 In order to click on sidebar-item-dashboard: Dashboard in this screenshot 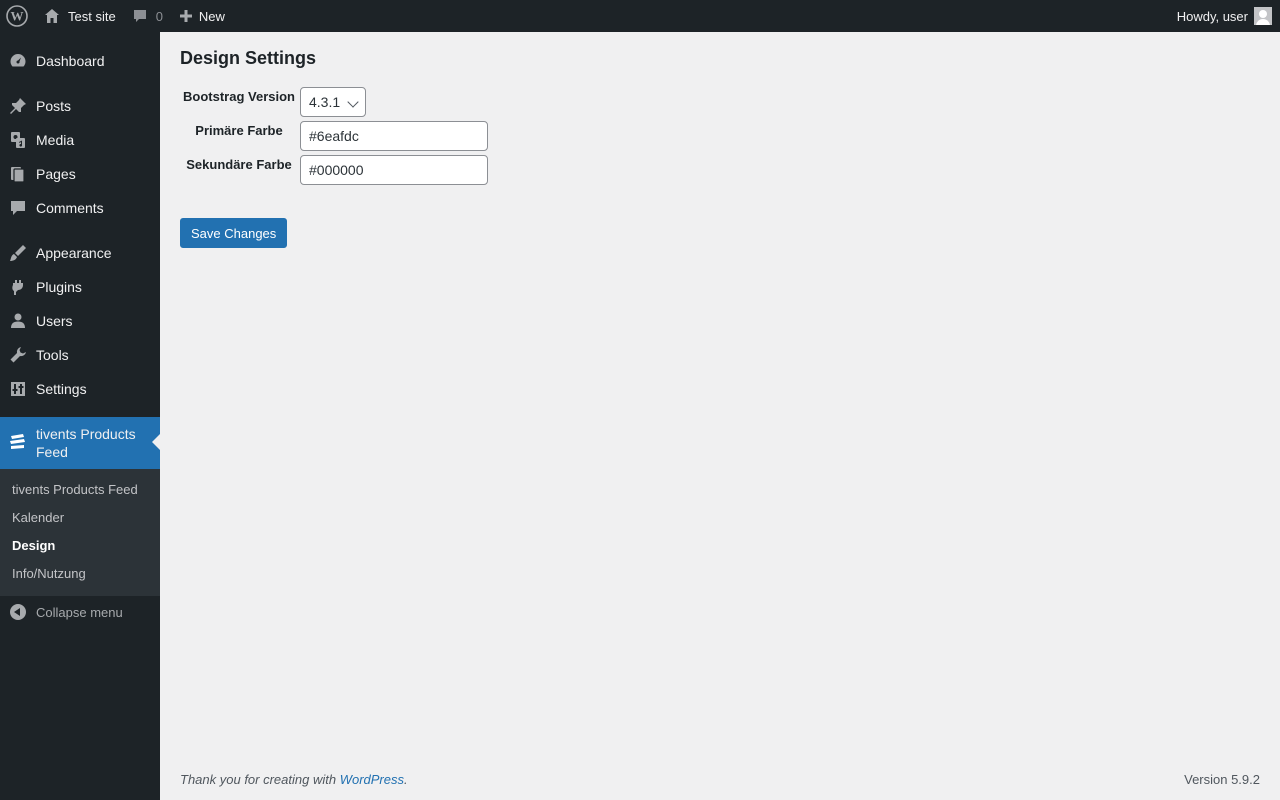, I will do `click(80, 61)`.